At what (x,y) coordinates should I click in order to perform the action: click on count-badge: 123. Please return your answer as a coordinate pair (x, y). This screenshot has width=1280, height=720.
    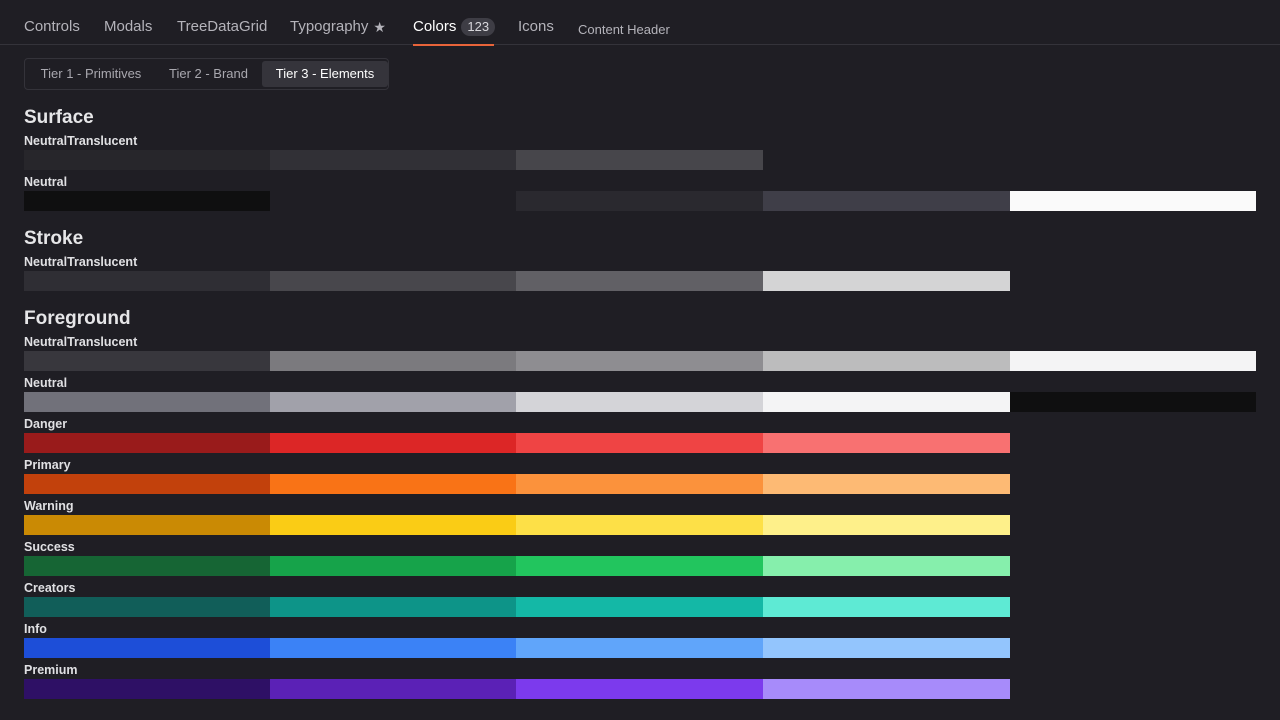
    Looking at the image, I should click on (478, 27).